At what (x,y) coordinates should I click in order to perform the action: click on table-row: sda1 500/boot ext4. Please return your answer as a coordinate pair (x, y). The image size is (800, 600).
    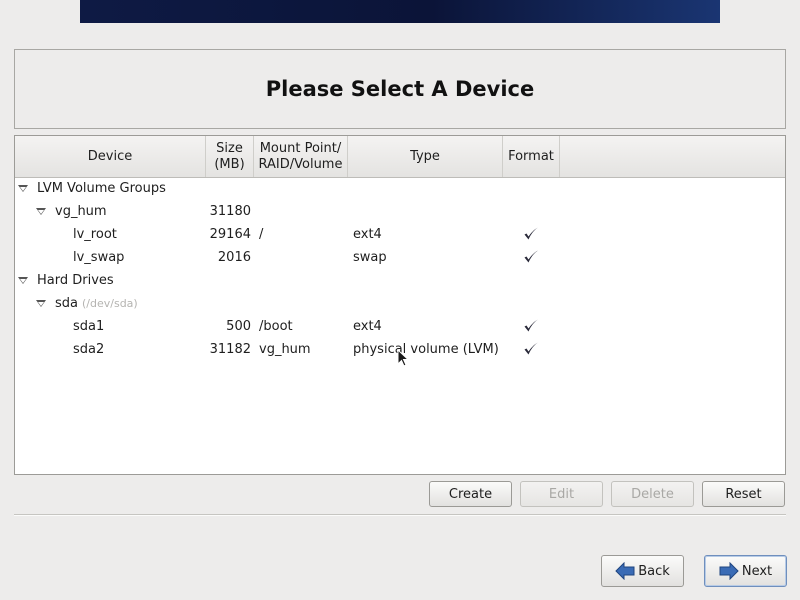
    Looking at the image, I should click on (400, 326).